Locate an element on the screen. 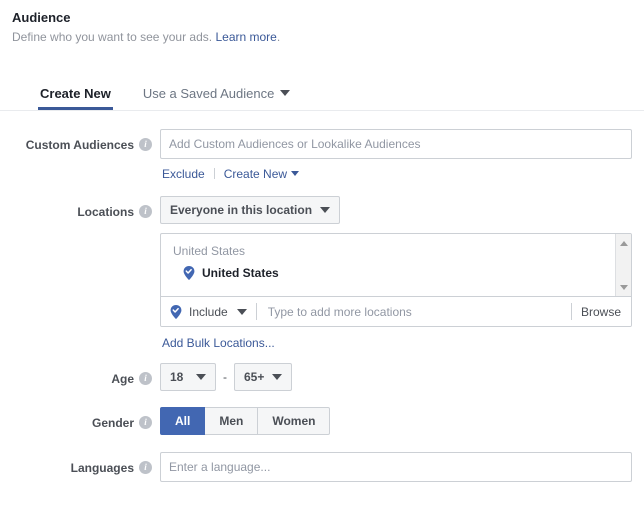  tab-use-saved-audience: Use a Saved Audience is located at coordinates (217, 98).